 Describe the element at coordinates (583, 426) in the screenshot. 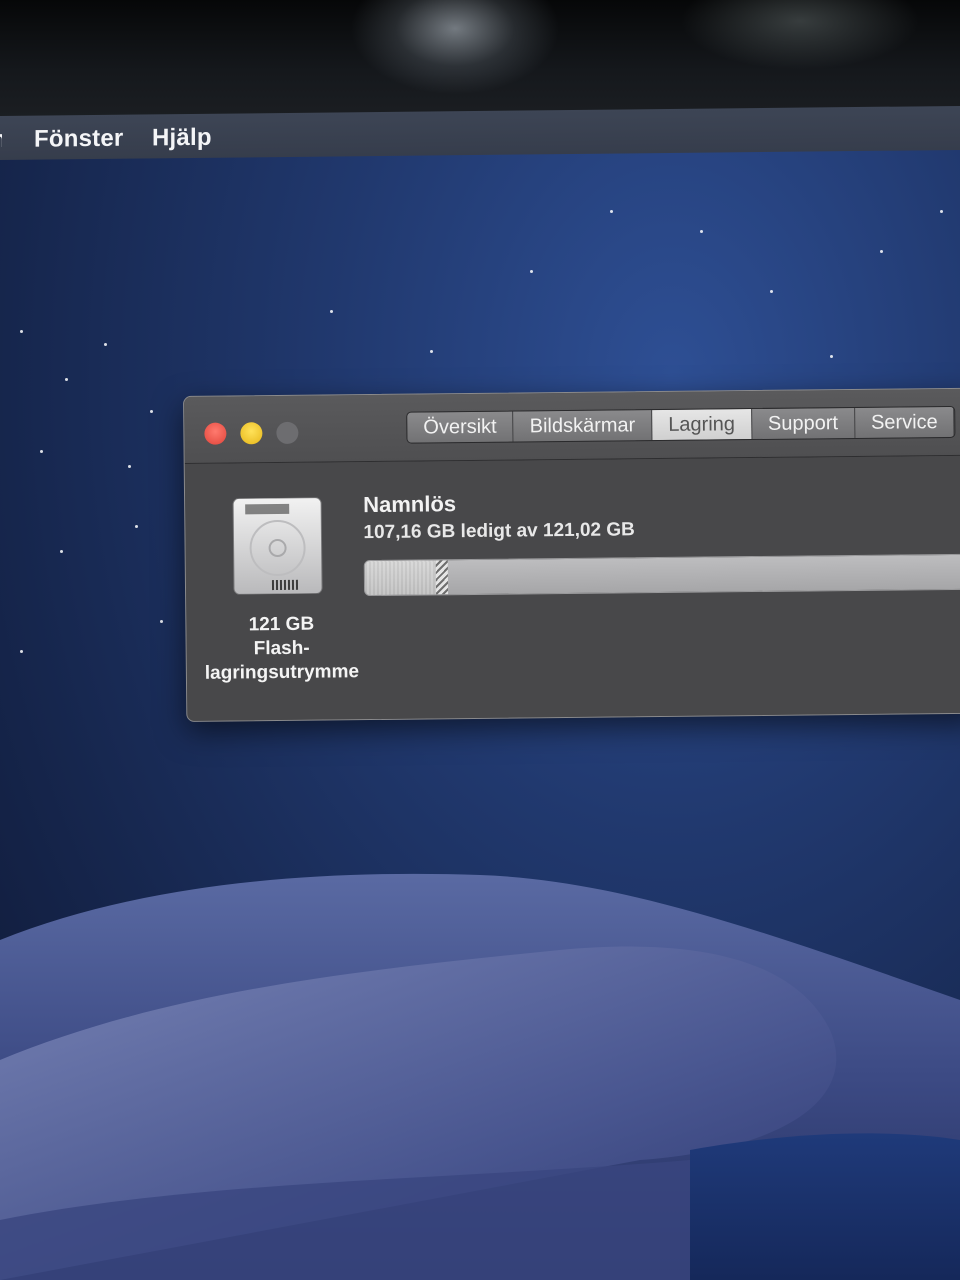

I see `tab-displays: Bildskärmar` at that location.